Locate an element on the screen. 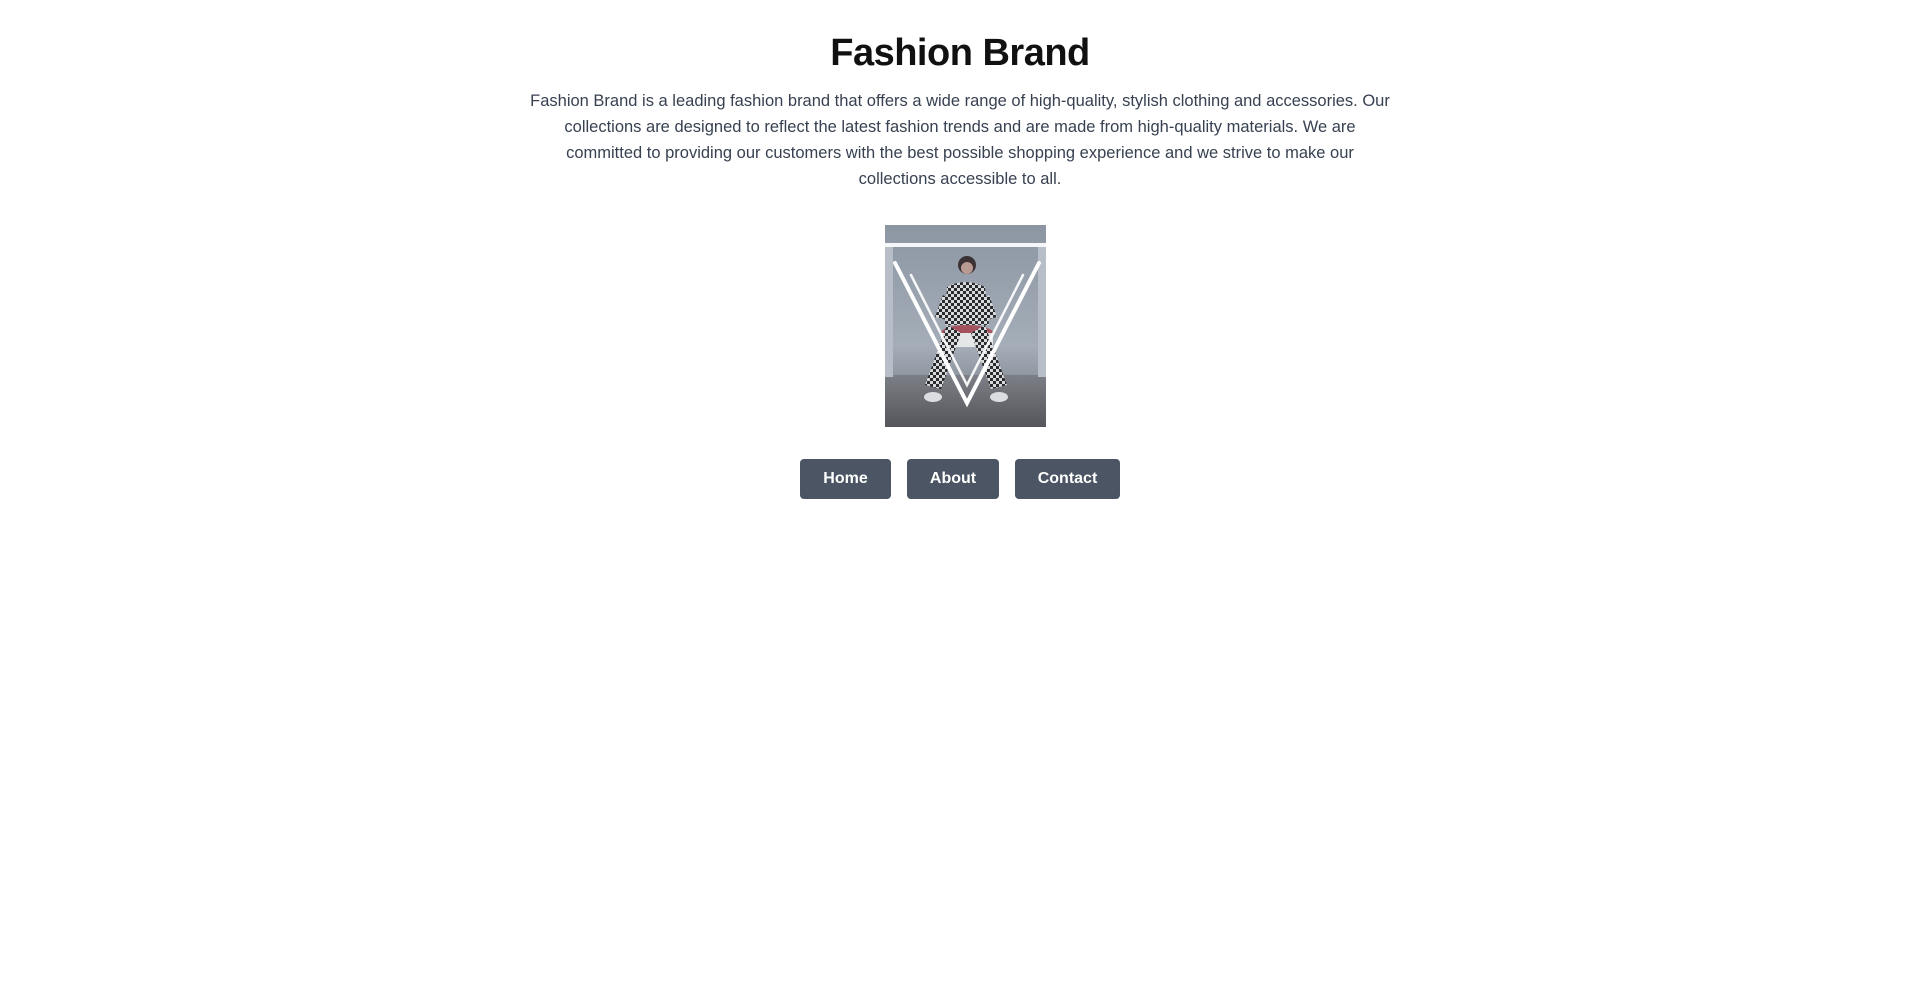 Image resolution: width=1920 pixels, height=995 pixels. about-button: About is located at coordinates (953, 479).